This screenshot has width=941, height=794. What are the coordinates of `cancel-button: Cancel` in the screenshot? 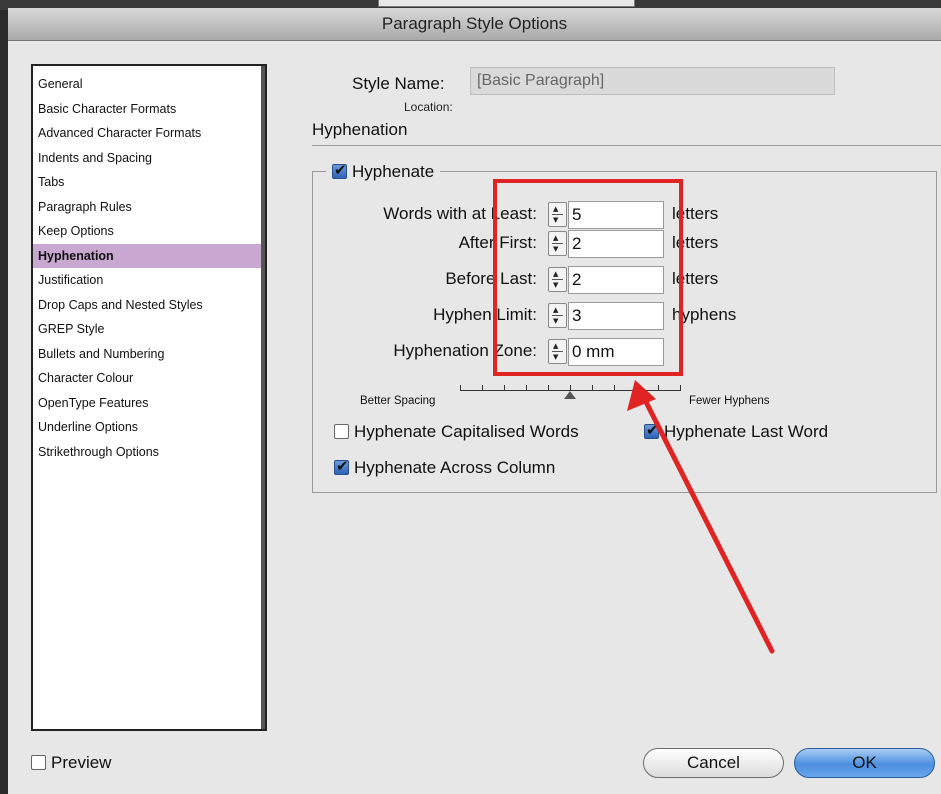 It's located at (713, 763).